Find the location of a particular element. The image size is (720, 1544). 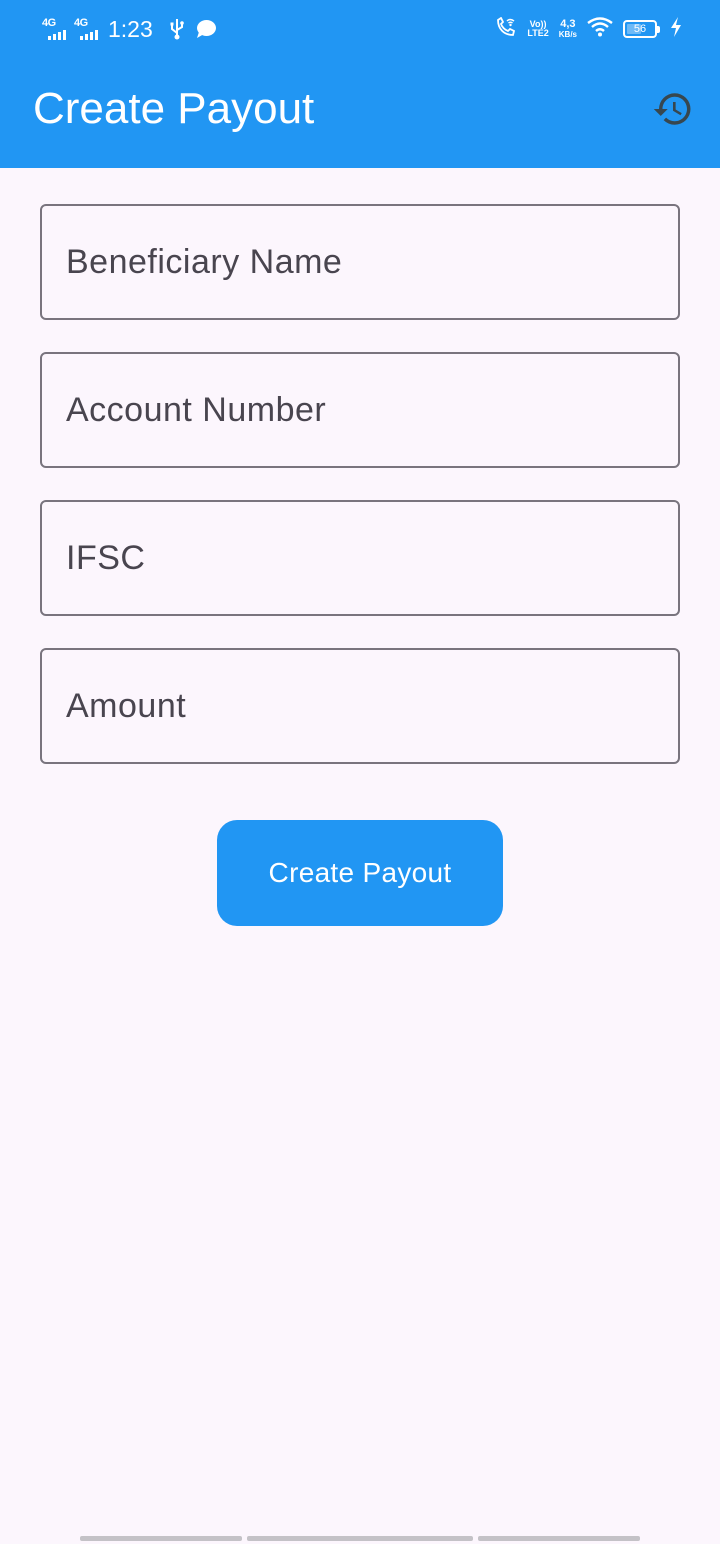

account-number-input is located at coordinates (360, 410).